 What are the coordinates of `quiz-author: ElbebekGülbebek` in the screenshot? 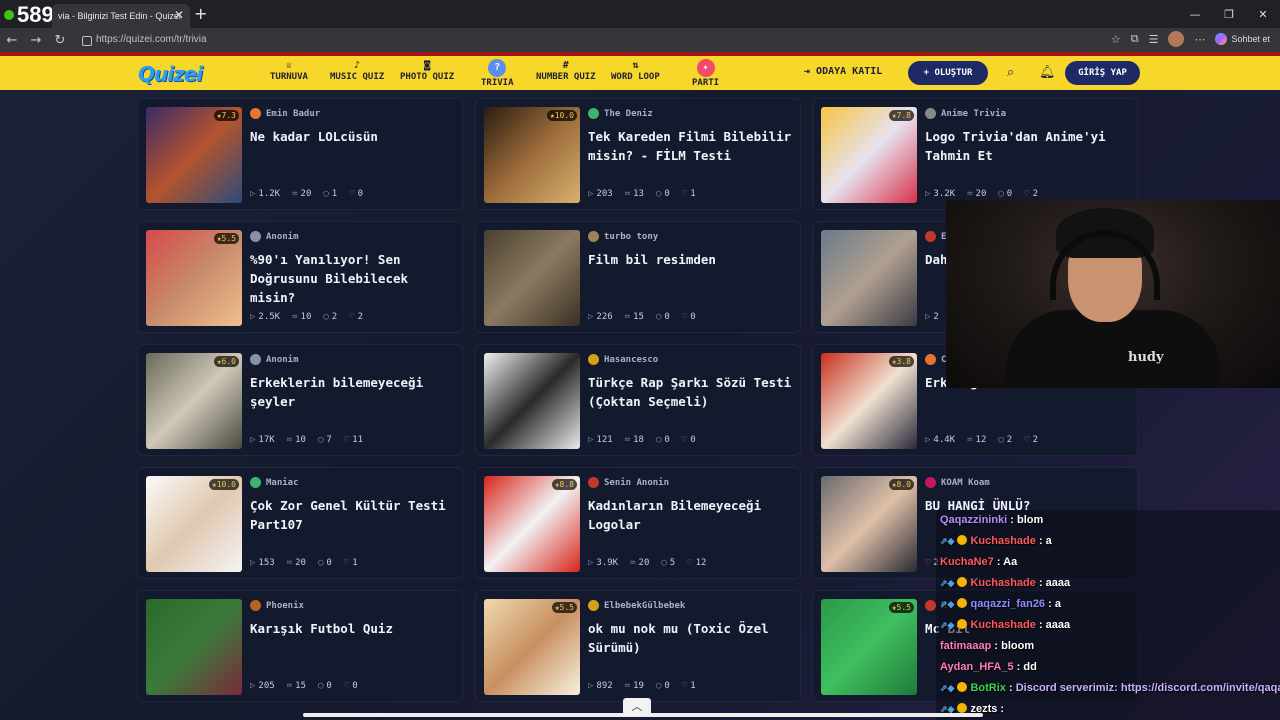 It's located at (636, 605).